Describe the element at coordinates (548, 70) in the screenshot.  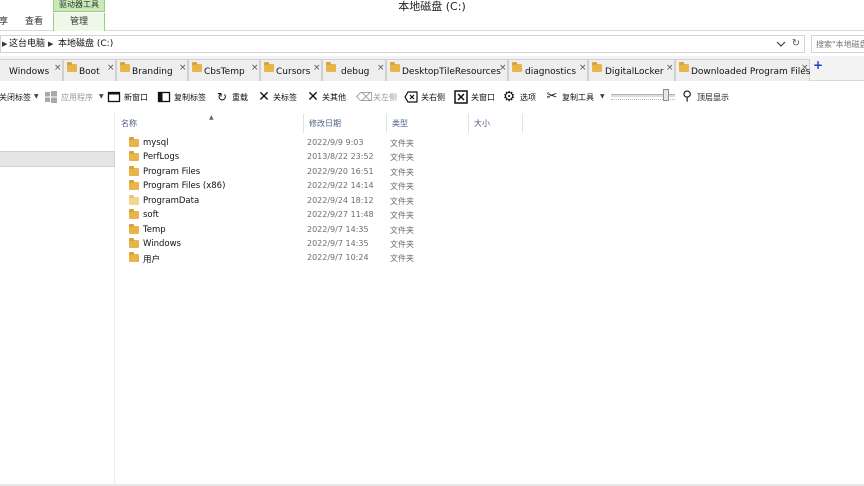
I see `folder-tab-diagnostics: diagnostics ×` at that location.